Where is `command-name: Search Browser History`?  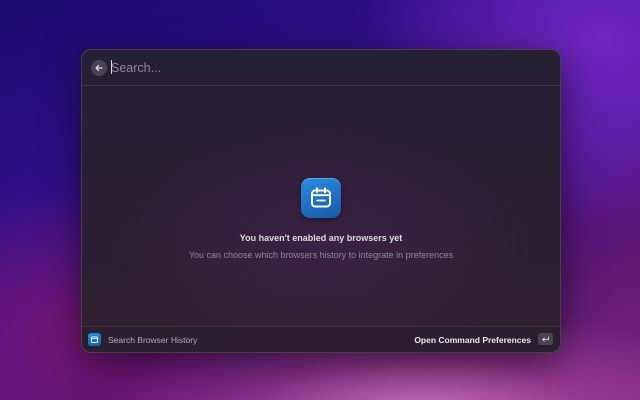 command-name: Search Browser History is located at coordinates (153, 340).